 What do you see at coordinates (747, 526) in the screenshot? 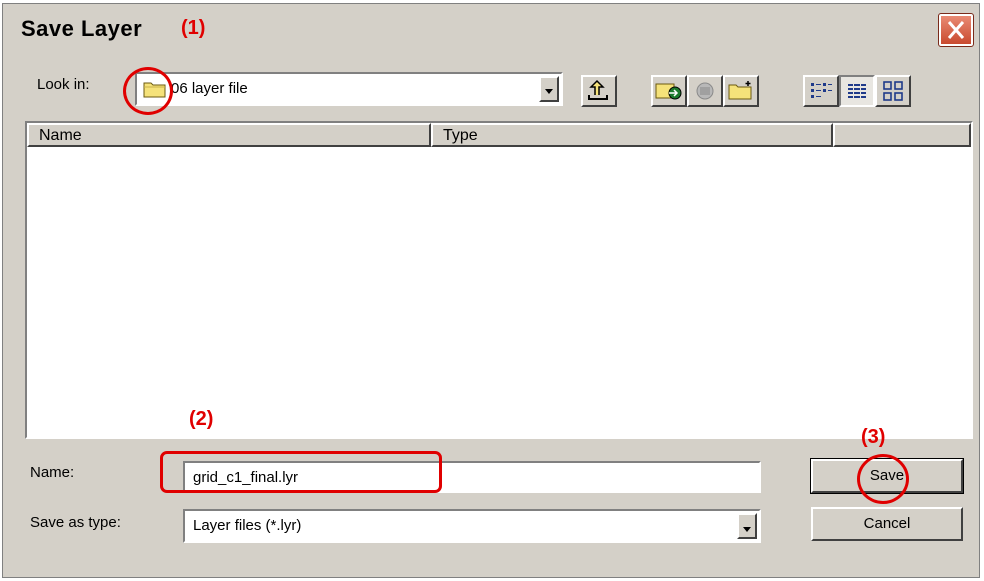
I see `save-as-type-dropdown-button` at bounding box center [747, 526].